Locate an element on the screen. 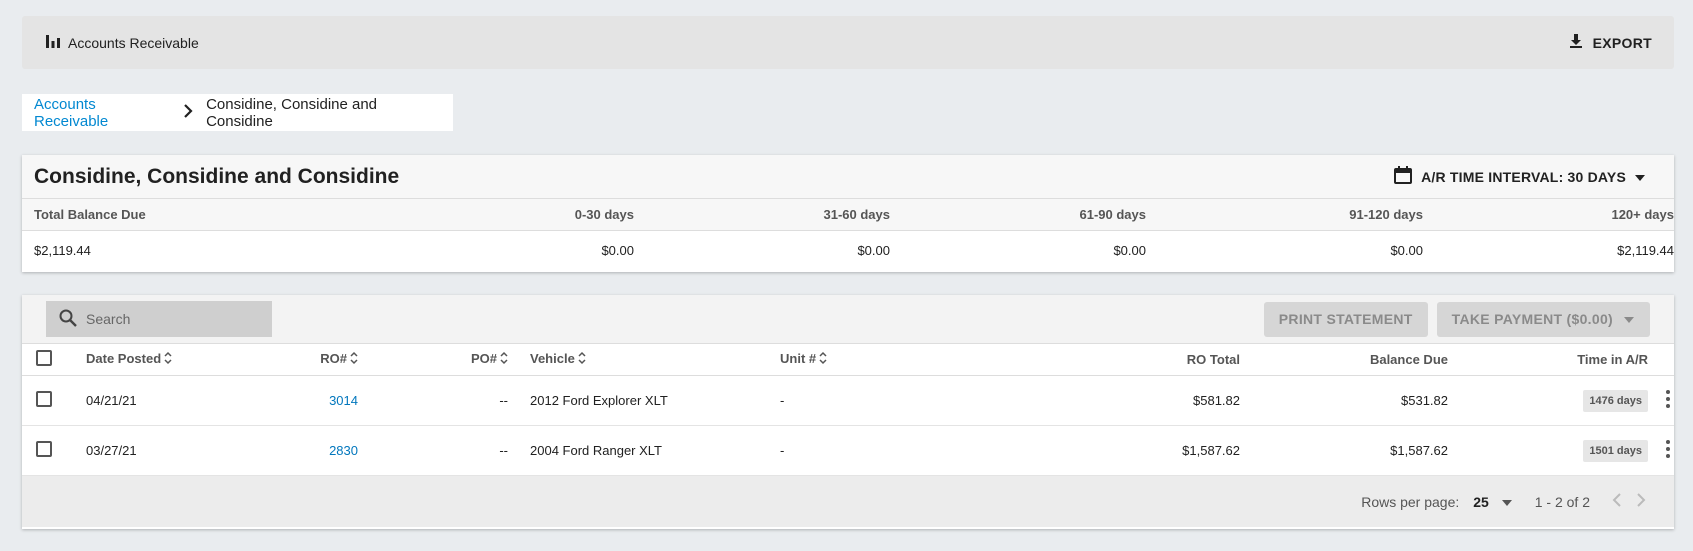  cell-vehicle: 2012 Ford Explorer XLT is located at coordinates (599, 400).